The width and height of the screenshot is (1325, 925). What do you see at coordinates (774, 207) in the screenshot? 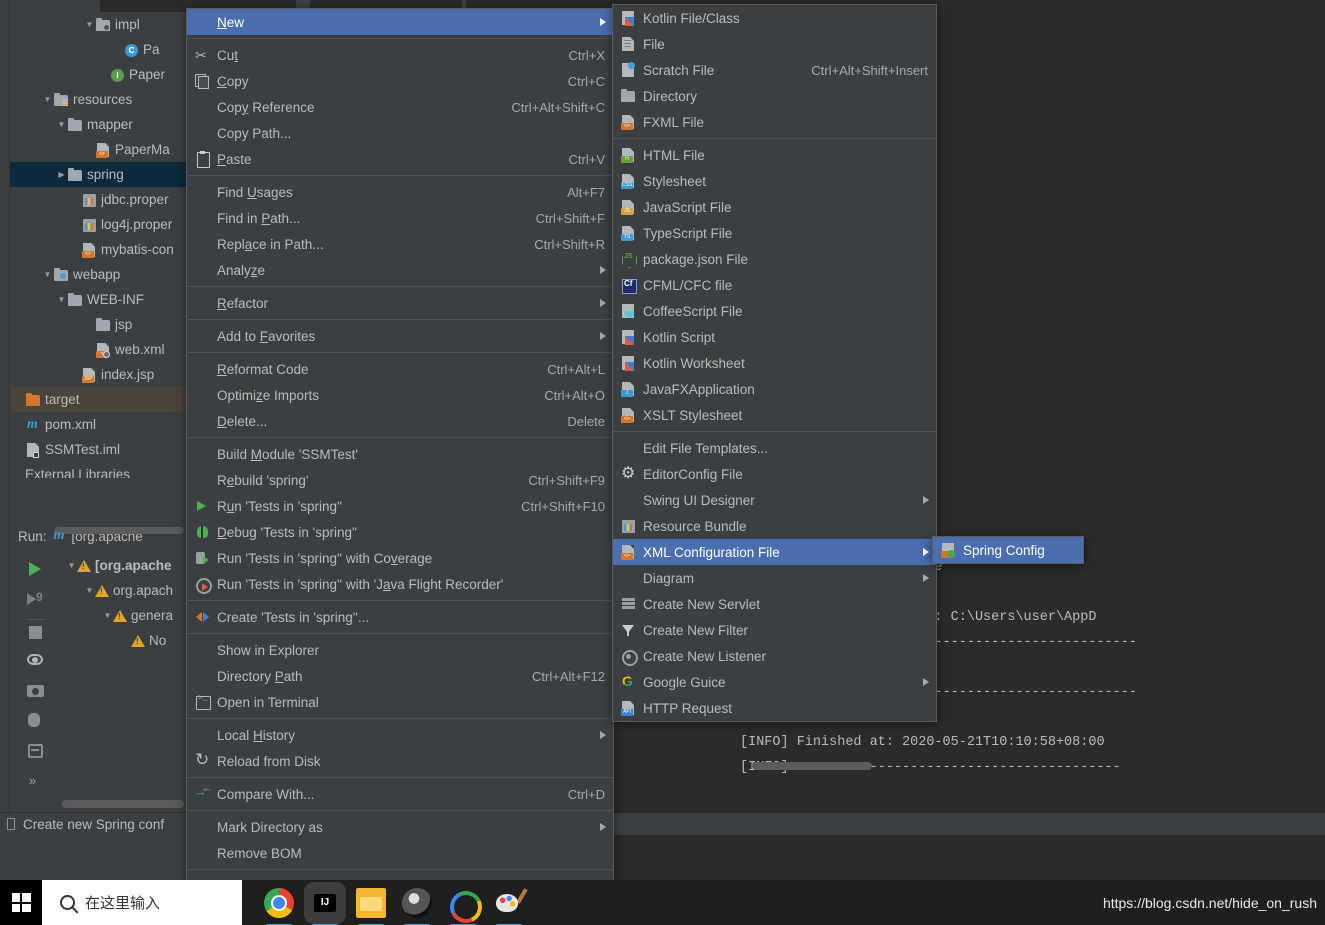
I see `menu-item-javascript-file: JS JavaScript File` at bounding box center [774, 207].